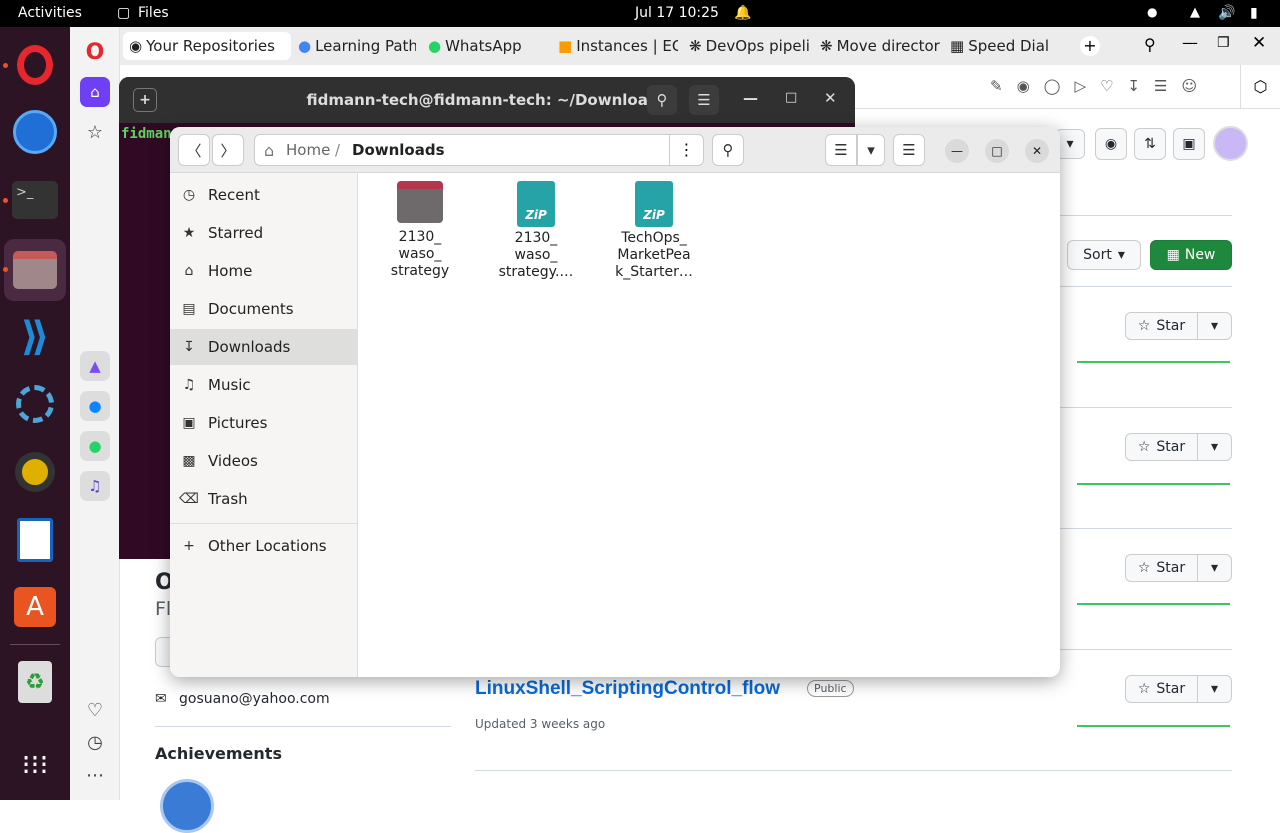 The image size is (1280, 833). What do you see at coordinates (1200, 255) in the screenshot?
I see `new-label: New` at bounding box center [1200, 255].